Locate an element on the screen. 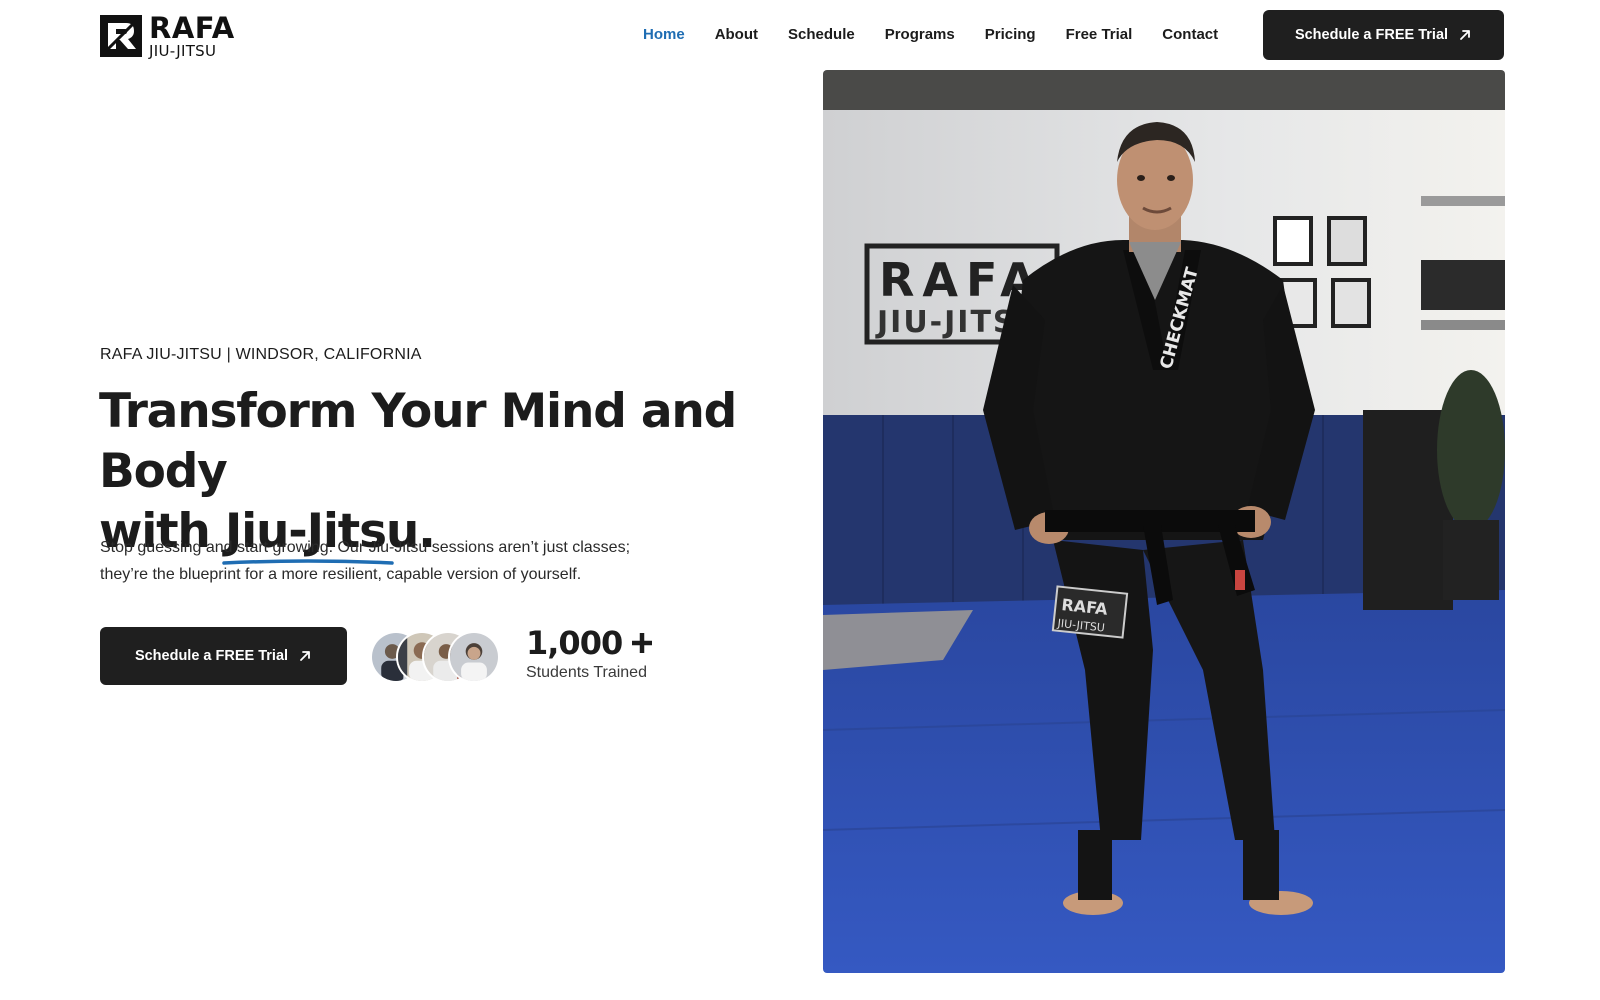 Image resolution: width=1600 pixels, height=1000 pixels. logo-mark-icon is located at coordinates (121, 36).